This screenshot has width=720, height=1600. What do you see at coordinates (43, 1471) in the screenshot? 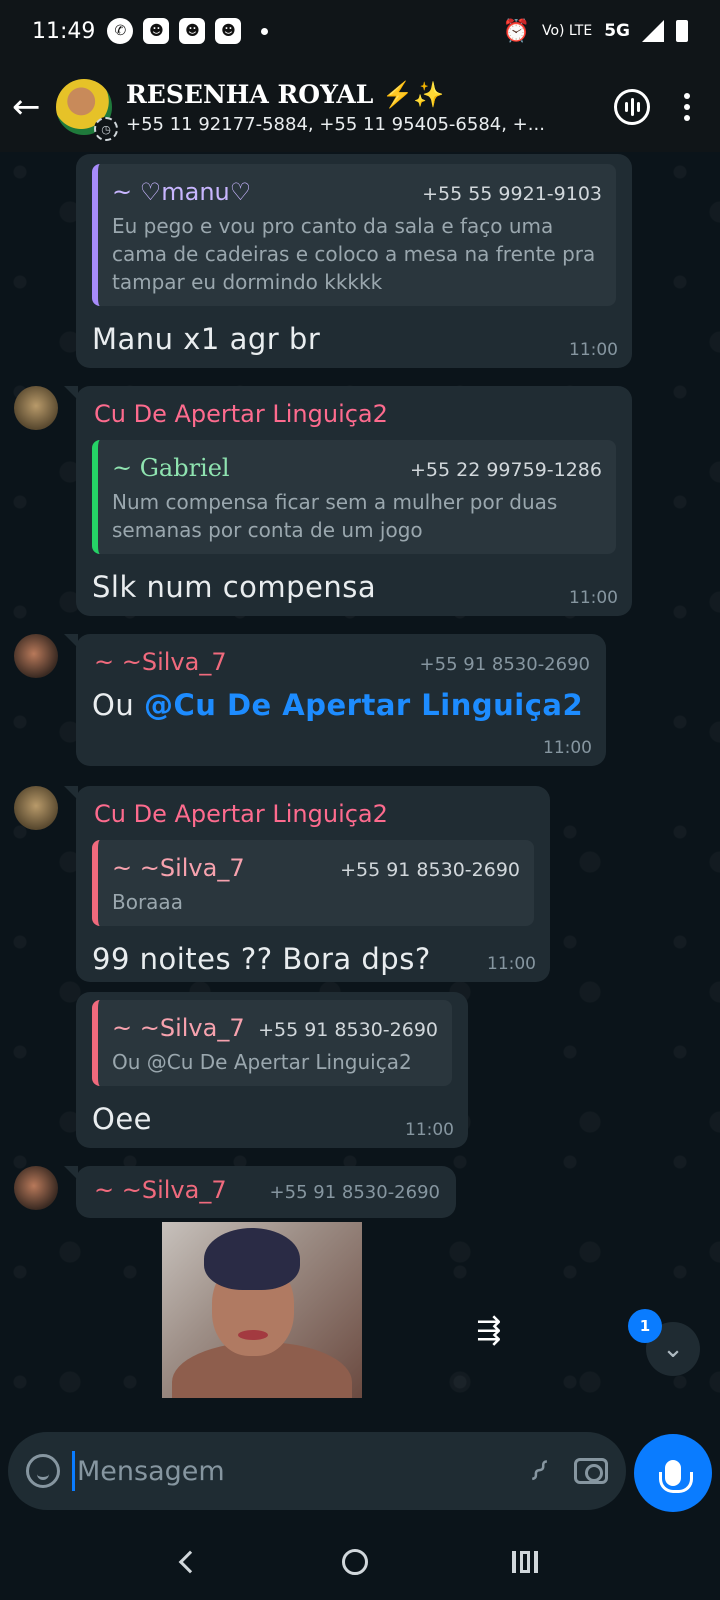
I see `sticker-icon` at bounding box center [43, 1471].